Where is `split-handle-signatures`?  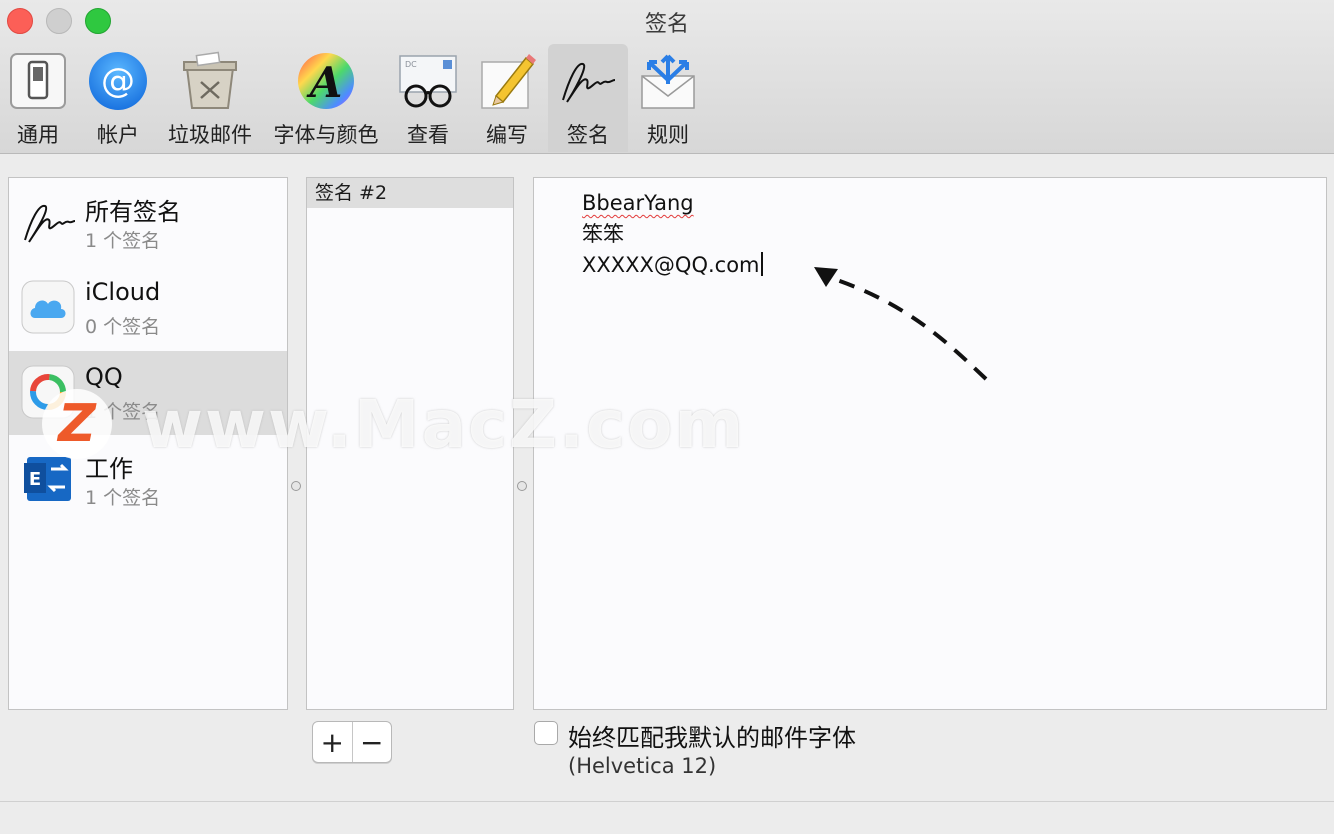 split-handle-signatures is located at coordinates (522, 486).